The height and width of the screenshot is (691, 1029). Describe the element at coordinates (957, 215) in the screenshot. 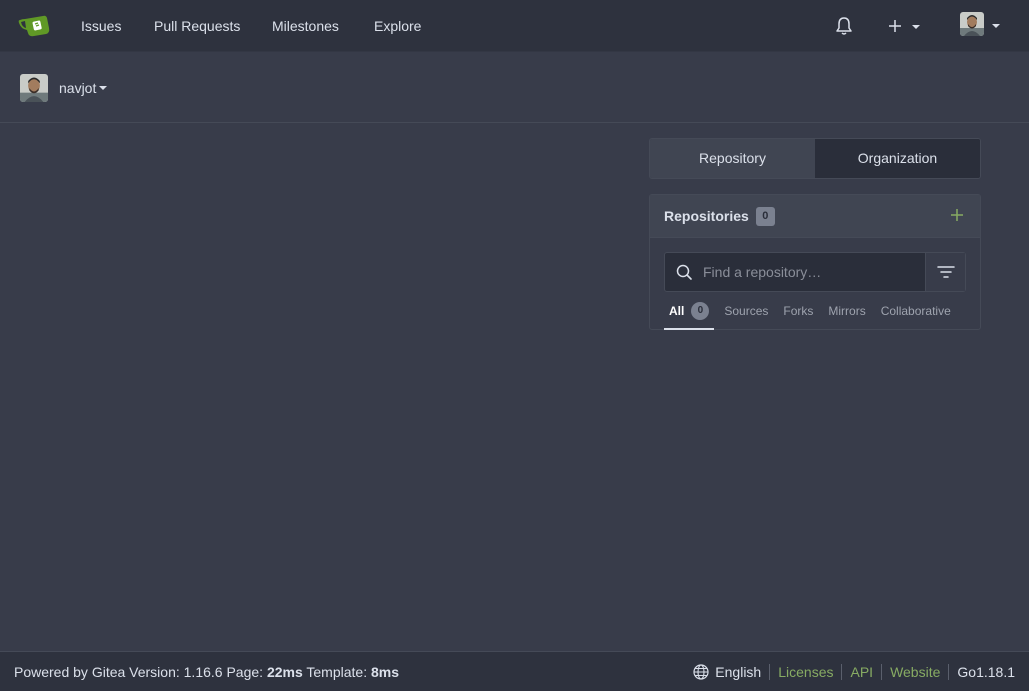

I see `add-repository-icon` at that location.